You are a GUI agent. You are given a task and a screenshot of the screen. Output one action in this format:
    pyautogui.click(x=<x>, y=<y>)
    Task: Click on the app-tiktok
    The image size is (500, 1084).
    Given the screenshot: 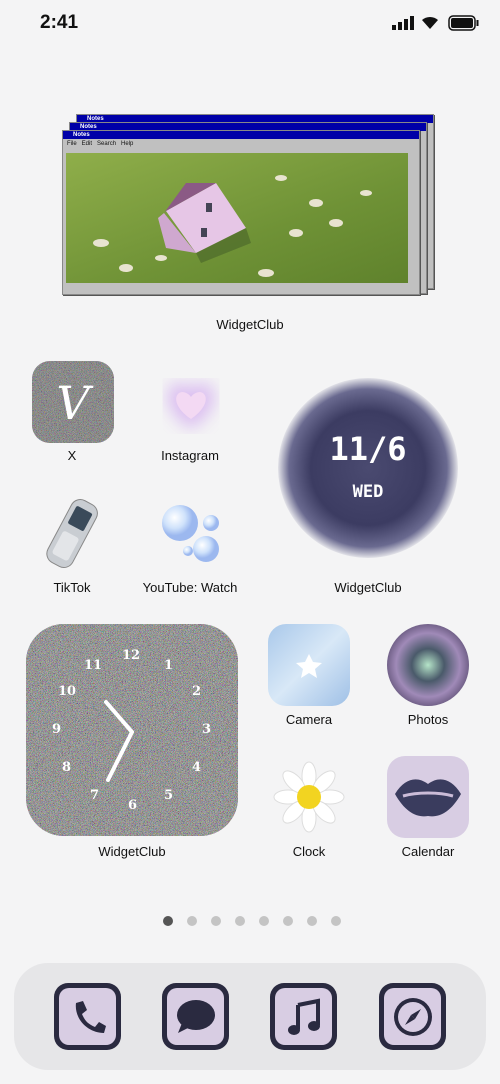 What is the action you would take?
    pyautogui.click(x=73, y=534)
    